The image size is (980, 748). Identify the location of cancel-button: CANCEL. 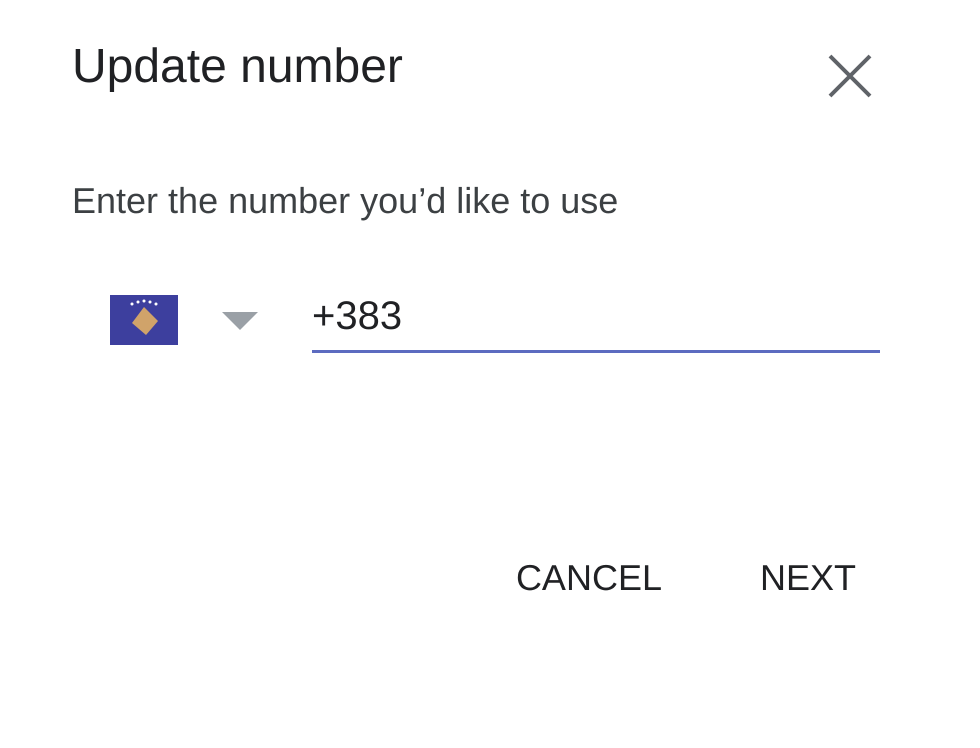
(589, 578).